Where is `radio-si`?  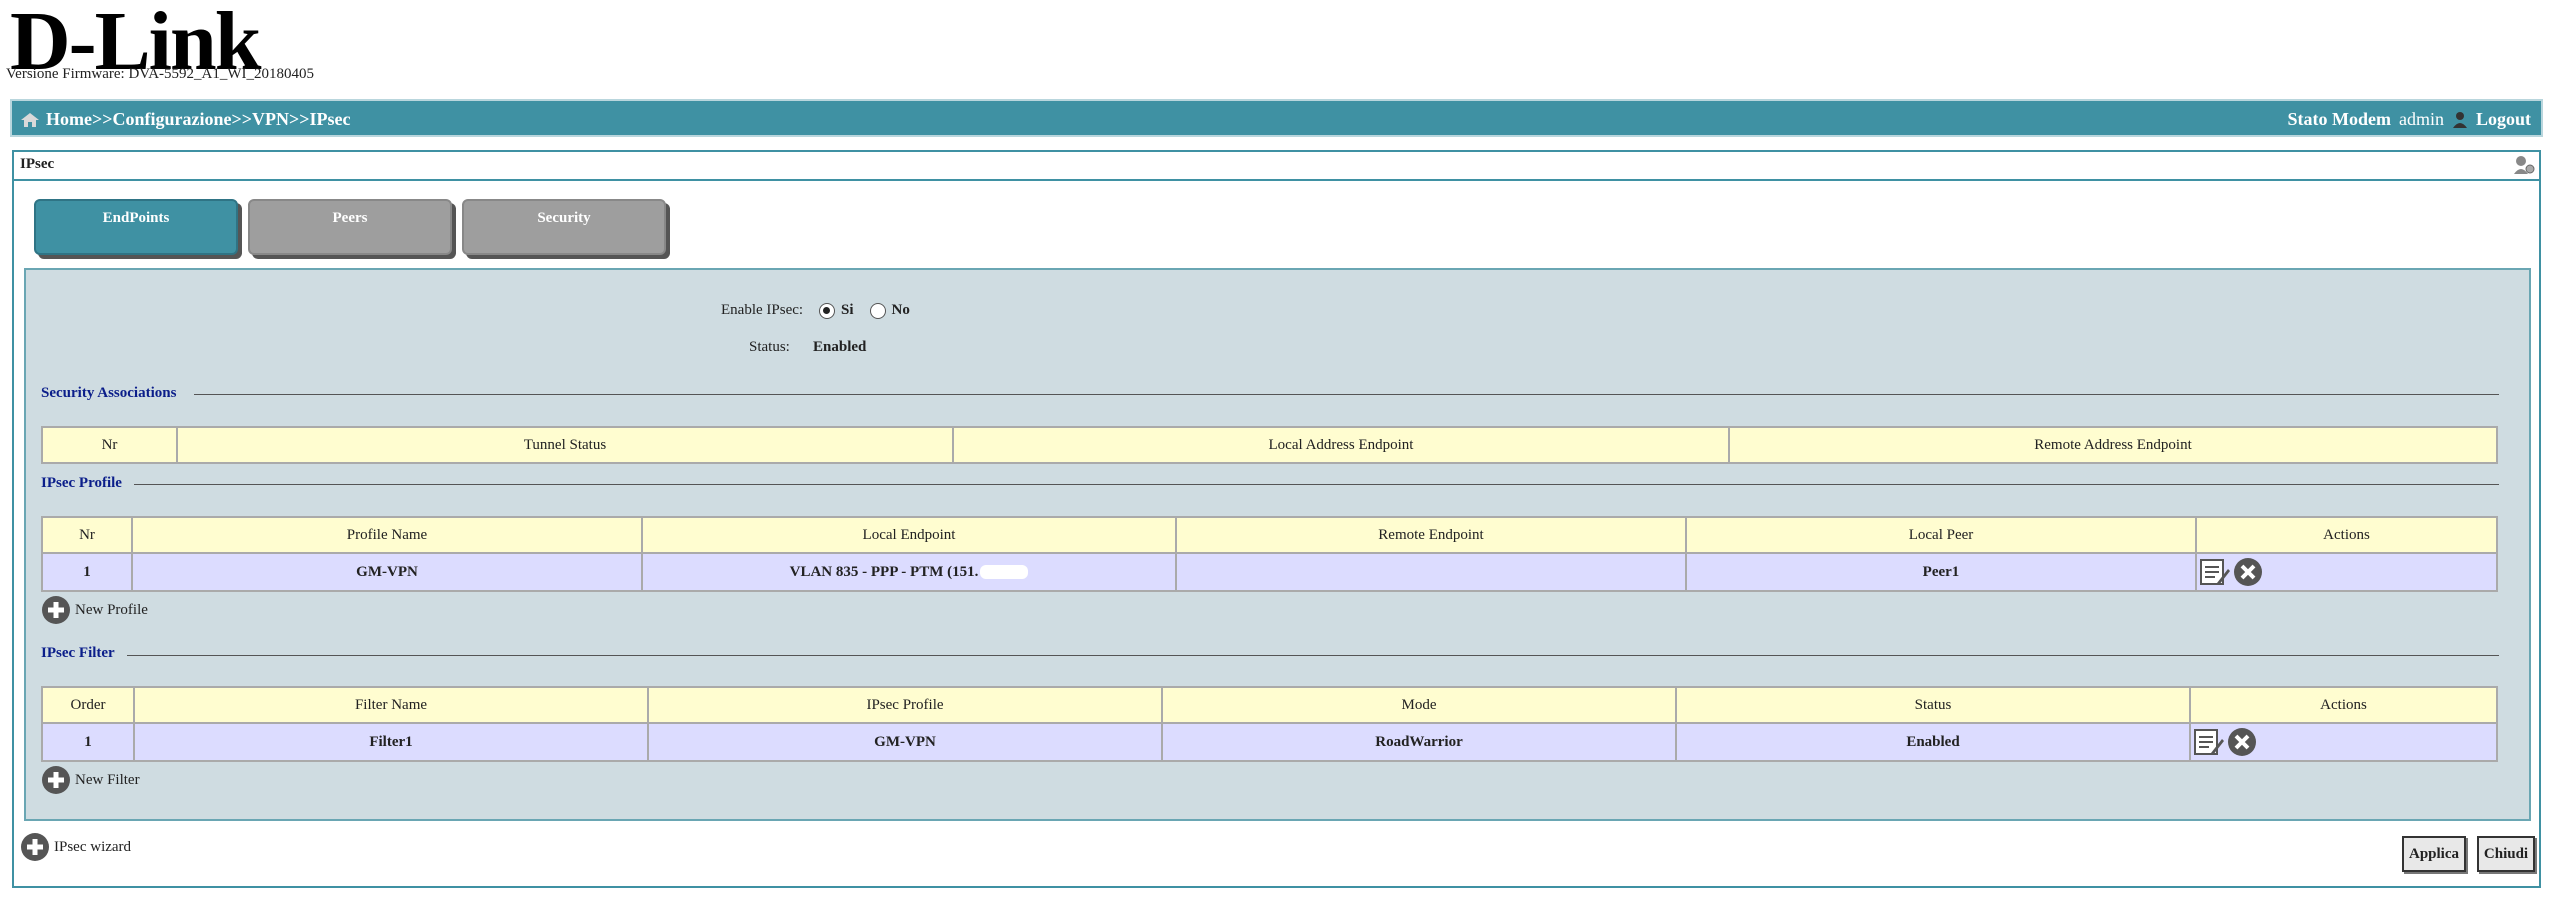 radio-si is located at coordinates (827, 310).